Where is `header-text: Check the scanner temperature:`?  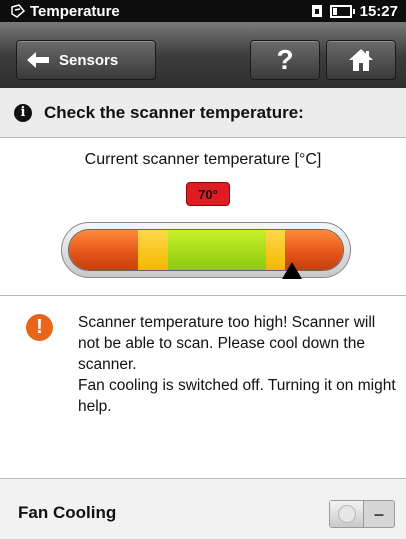 header-text: Check the scanner temperature: is located at coordinates (174, 112).